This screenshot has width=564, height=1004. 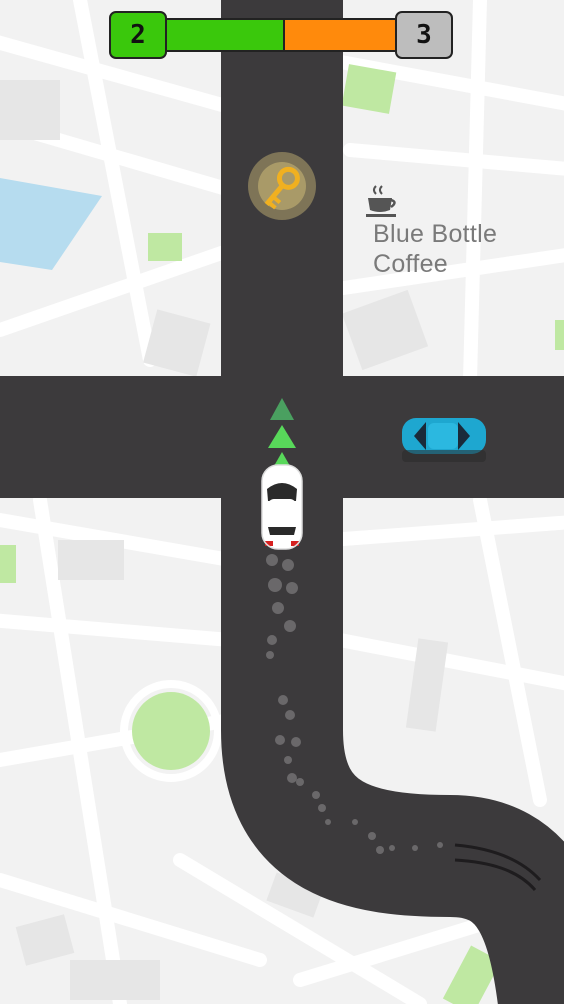 I want to click on key-pickup, so click(x=282, y=186).